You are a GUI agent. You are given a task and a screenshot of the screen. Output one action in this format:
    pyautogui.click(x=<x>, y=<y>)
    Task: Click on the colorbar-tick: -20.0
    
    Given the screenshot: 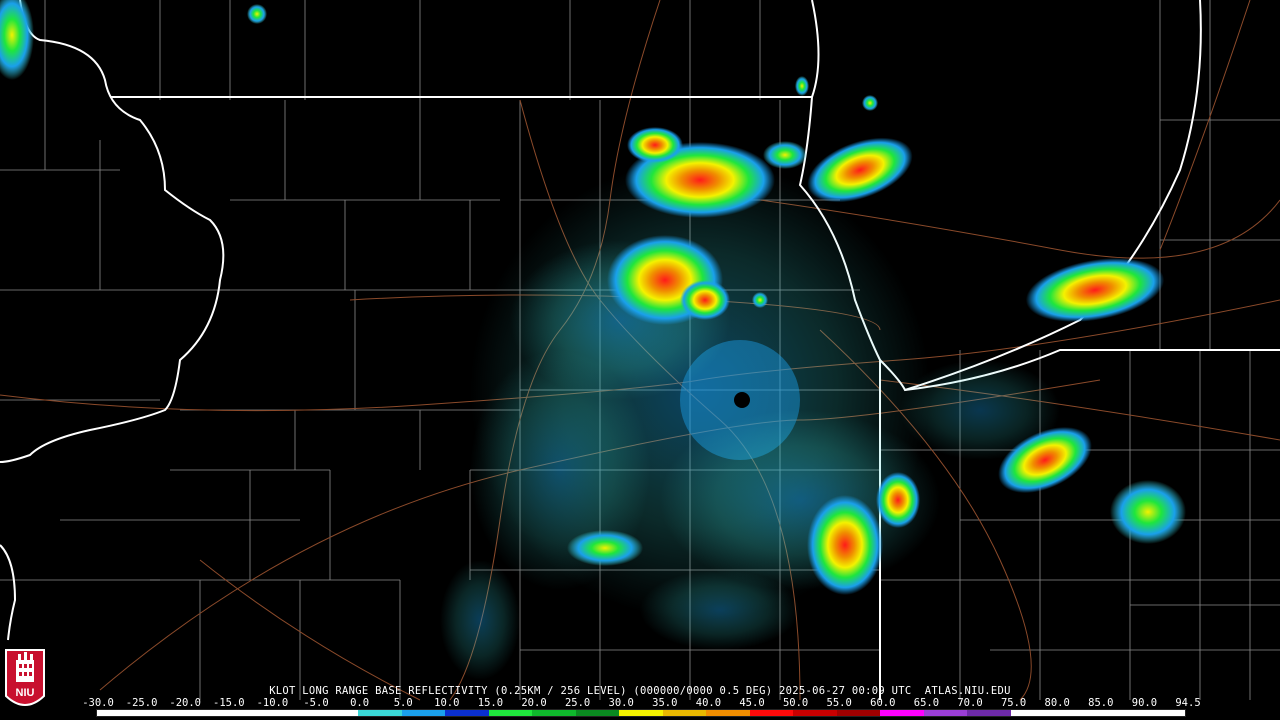 What is the action you would take?
    pyautogui.click(x=185, y=703)
    